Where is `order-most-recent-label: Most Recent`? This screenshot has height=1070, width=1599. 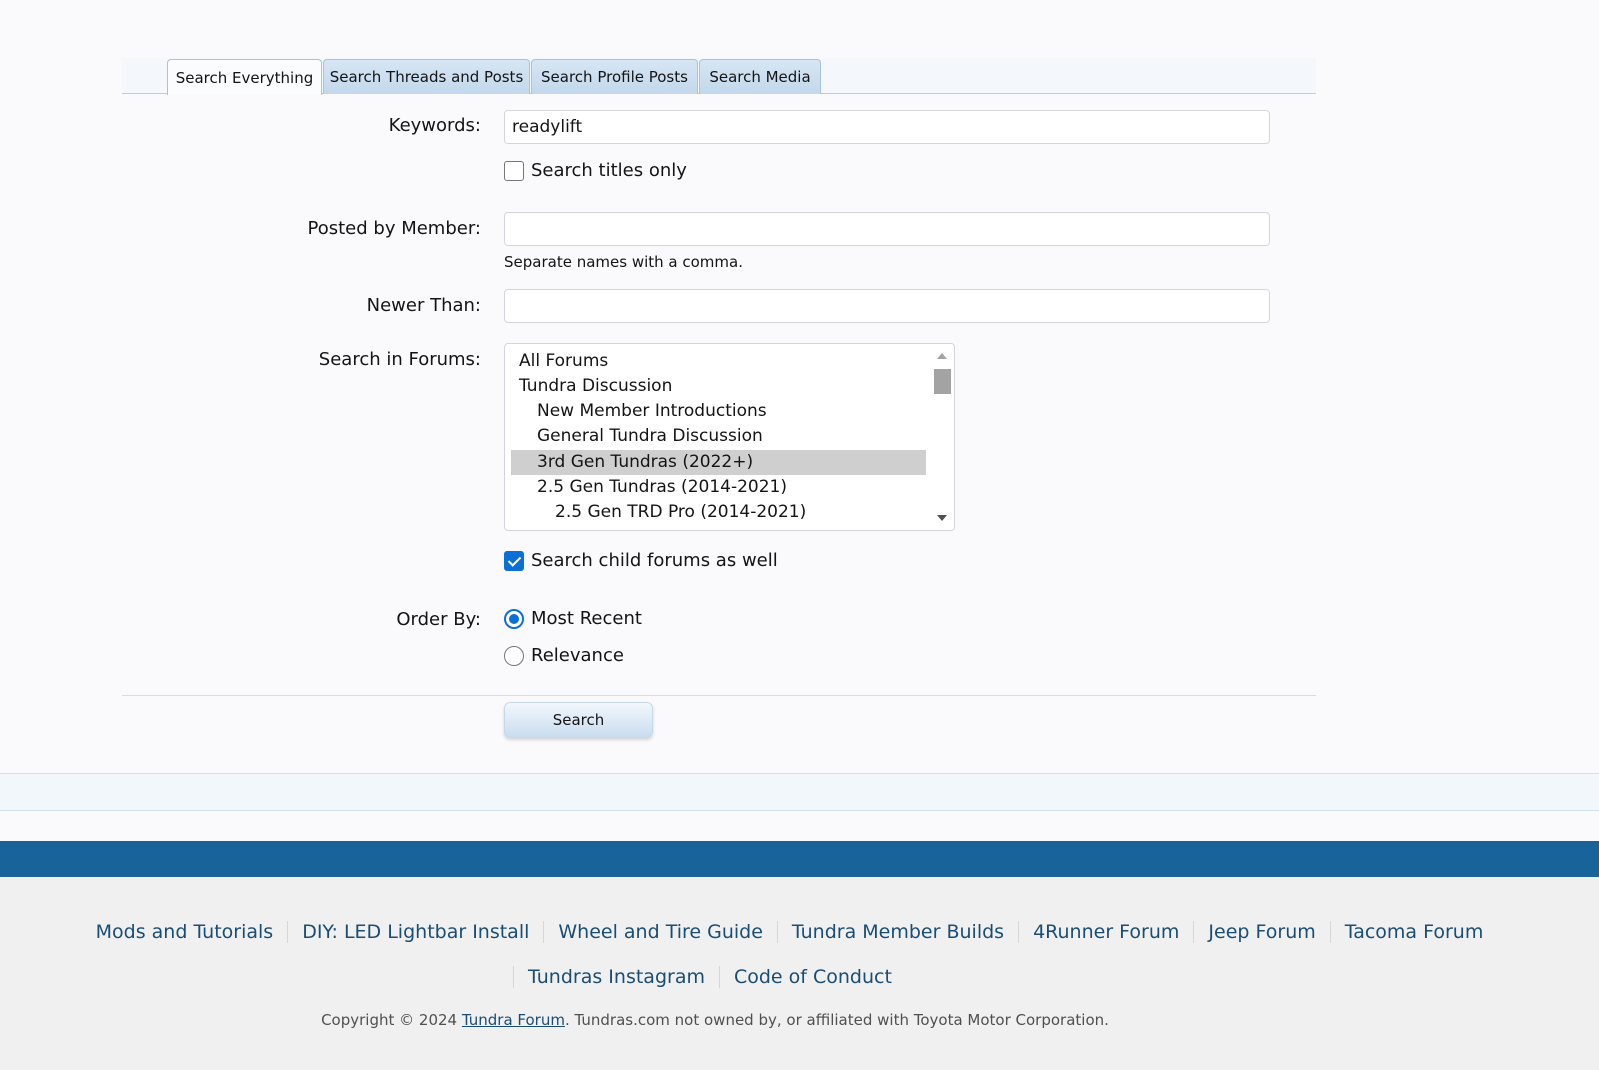 order-most-recent-label: Most Recent is located at coordinates (586, 618).